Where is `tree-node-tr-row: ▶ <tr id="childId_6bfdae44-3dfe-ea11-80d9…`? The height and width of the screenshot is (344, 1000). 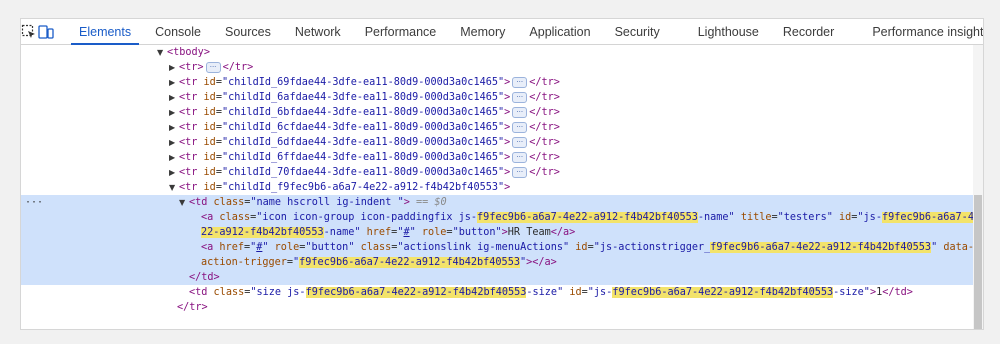
tree-node-tr-row: ▶ <tr id="childId_6bfdae44-3dfe-ea11-80d9… is located at coordinates (497, 112).